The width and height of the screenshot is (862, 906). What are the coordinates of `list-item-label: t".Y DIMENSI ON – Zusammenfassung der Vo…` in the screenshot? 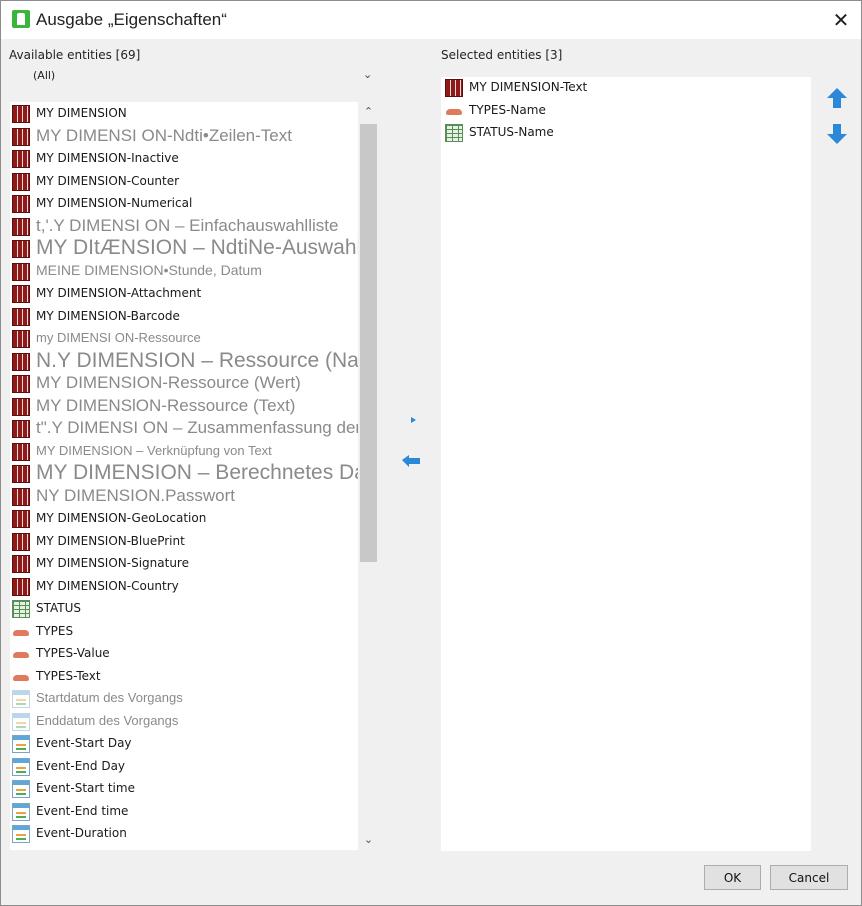 It's located at (197, 427).